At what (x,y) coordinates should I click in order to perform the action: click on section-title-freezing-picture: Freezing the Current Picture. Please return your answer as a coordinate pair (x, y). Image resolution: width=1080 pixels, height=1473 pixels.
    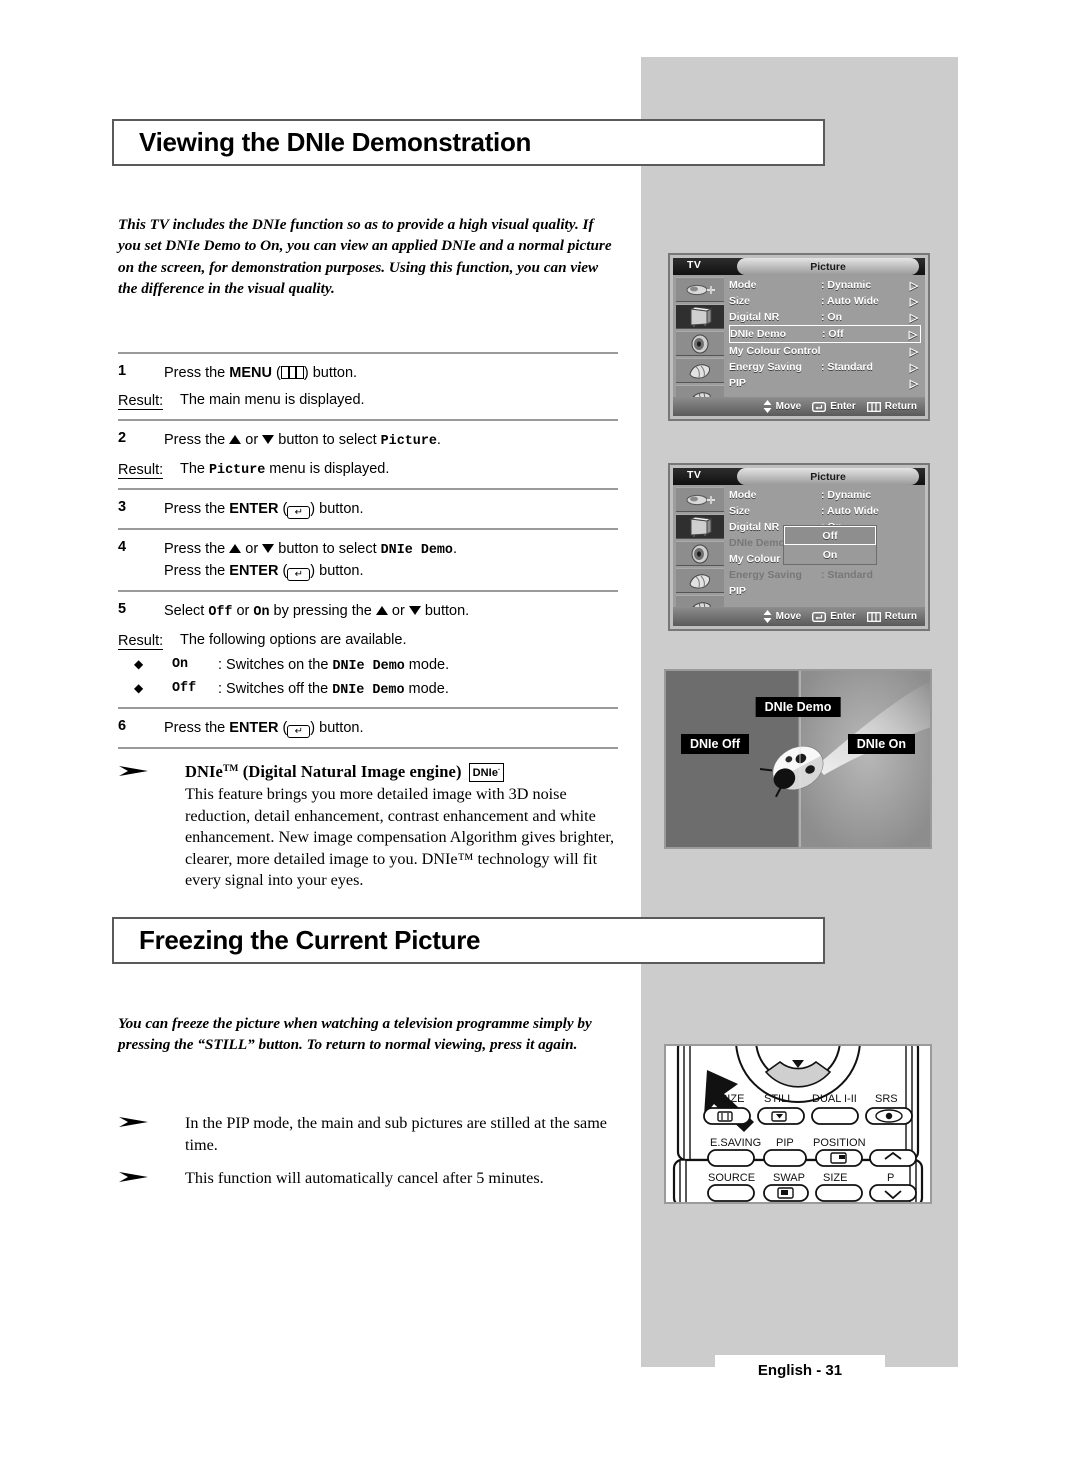
    Looking at the image, I should click on (468, 940).